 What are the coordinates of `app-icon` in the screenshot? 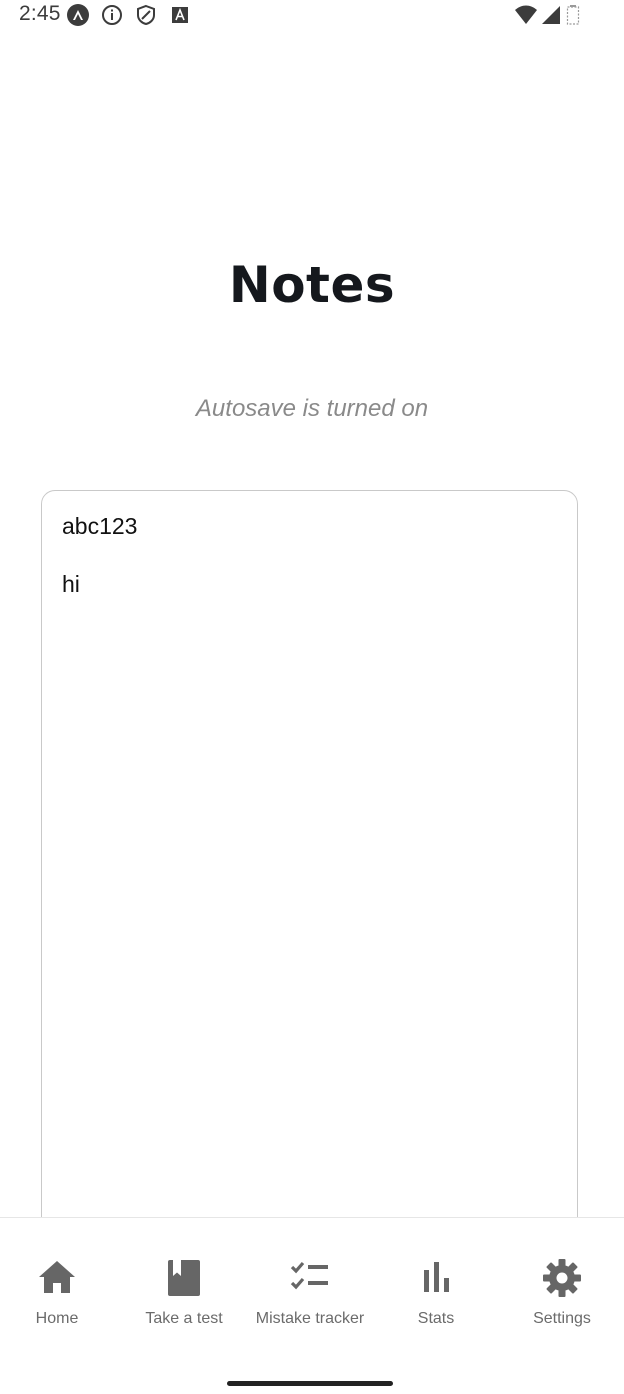 It's located at (78, 15).